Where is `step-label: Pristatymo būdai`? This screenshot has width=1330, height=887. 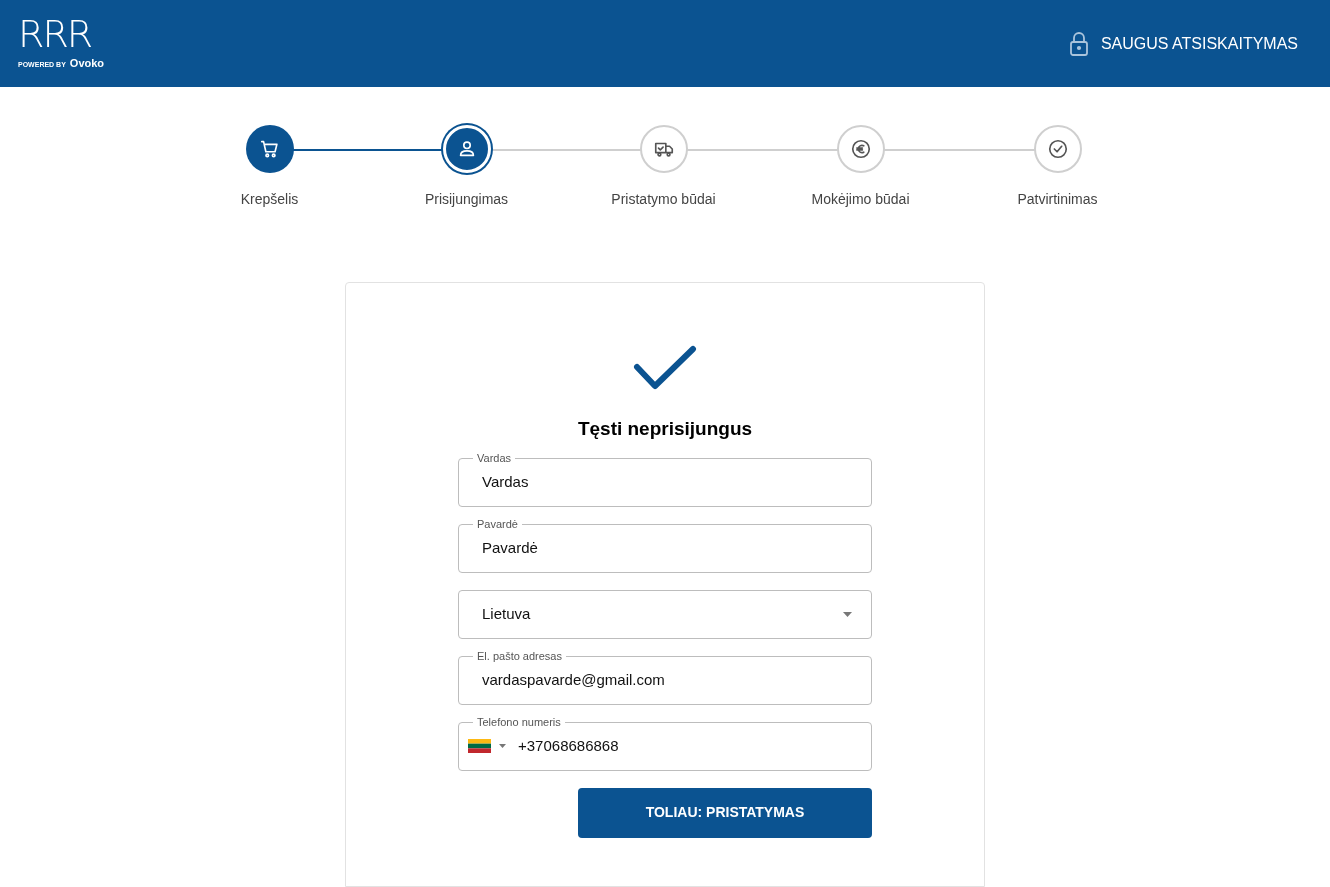 step-label: Pristatymo būdai is located at coordinates (663, 199).